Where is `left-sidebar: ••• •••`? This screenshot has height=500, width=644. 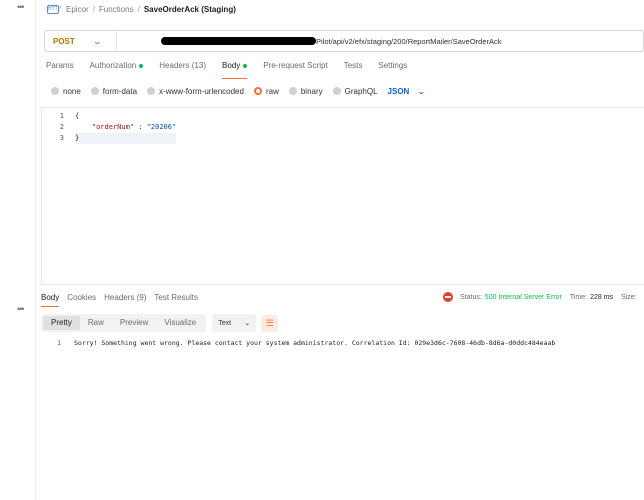 left-sidebar: ••• ••• is located at coordinates (18, 250).